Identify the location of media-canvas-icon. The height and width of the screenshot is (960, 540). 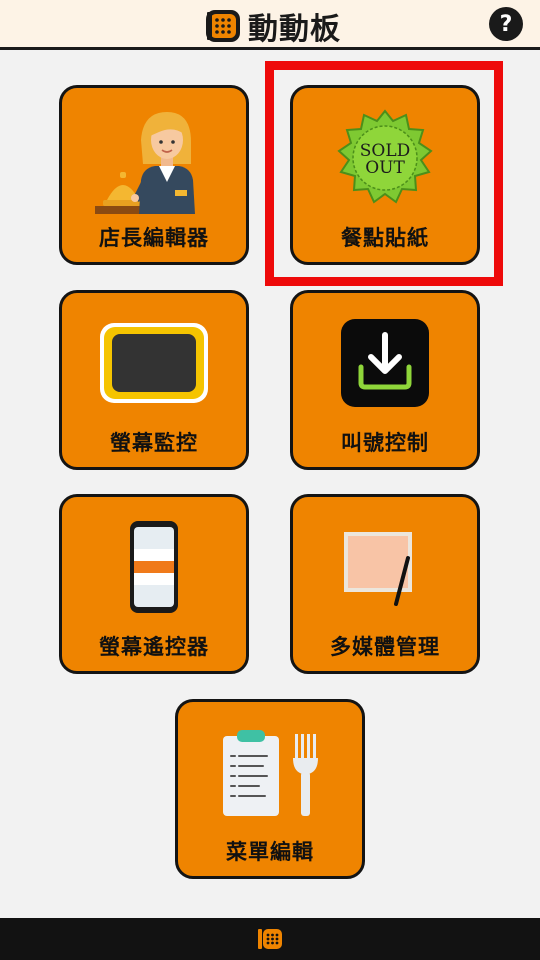
(378, 569).